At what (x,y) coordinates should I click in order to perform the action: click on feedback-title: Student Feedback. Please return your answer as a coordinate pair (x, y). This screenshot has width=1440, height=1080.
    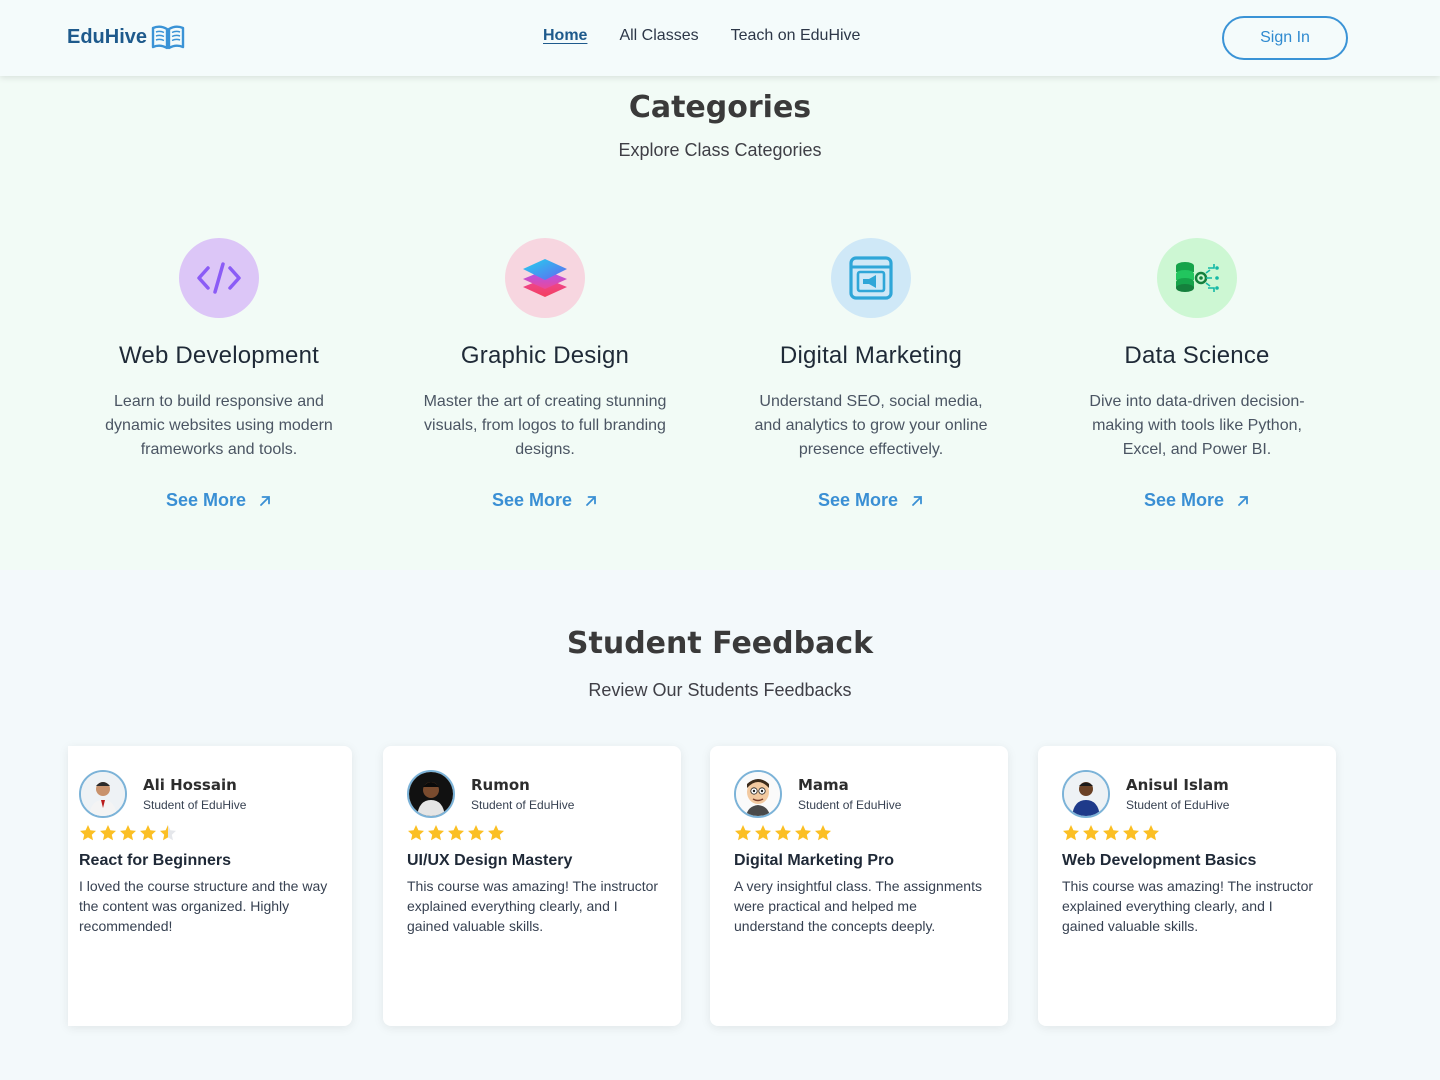
    Looking at the image, I should click on (720, 643).